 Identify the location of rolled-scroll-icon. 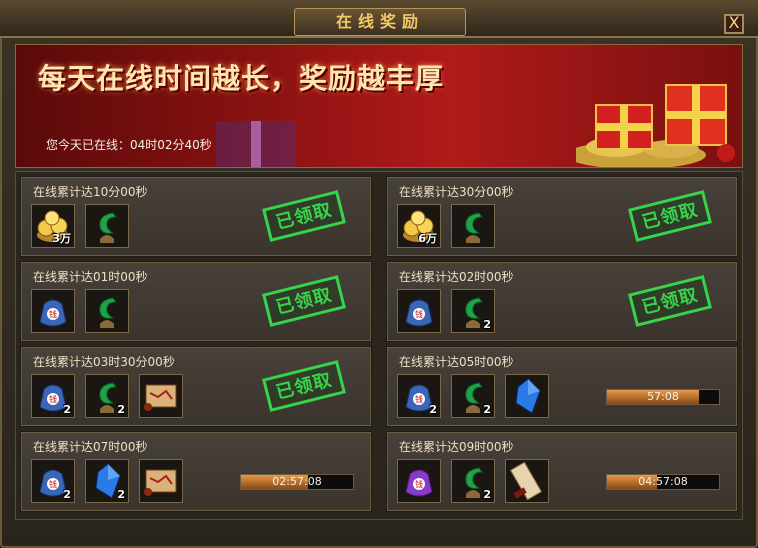
(527, 483).